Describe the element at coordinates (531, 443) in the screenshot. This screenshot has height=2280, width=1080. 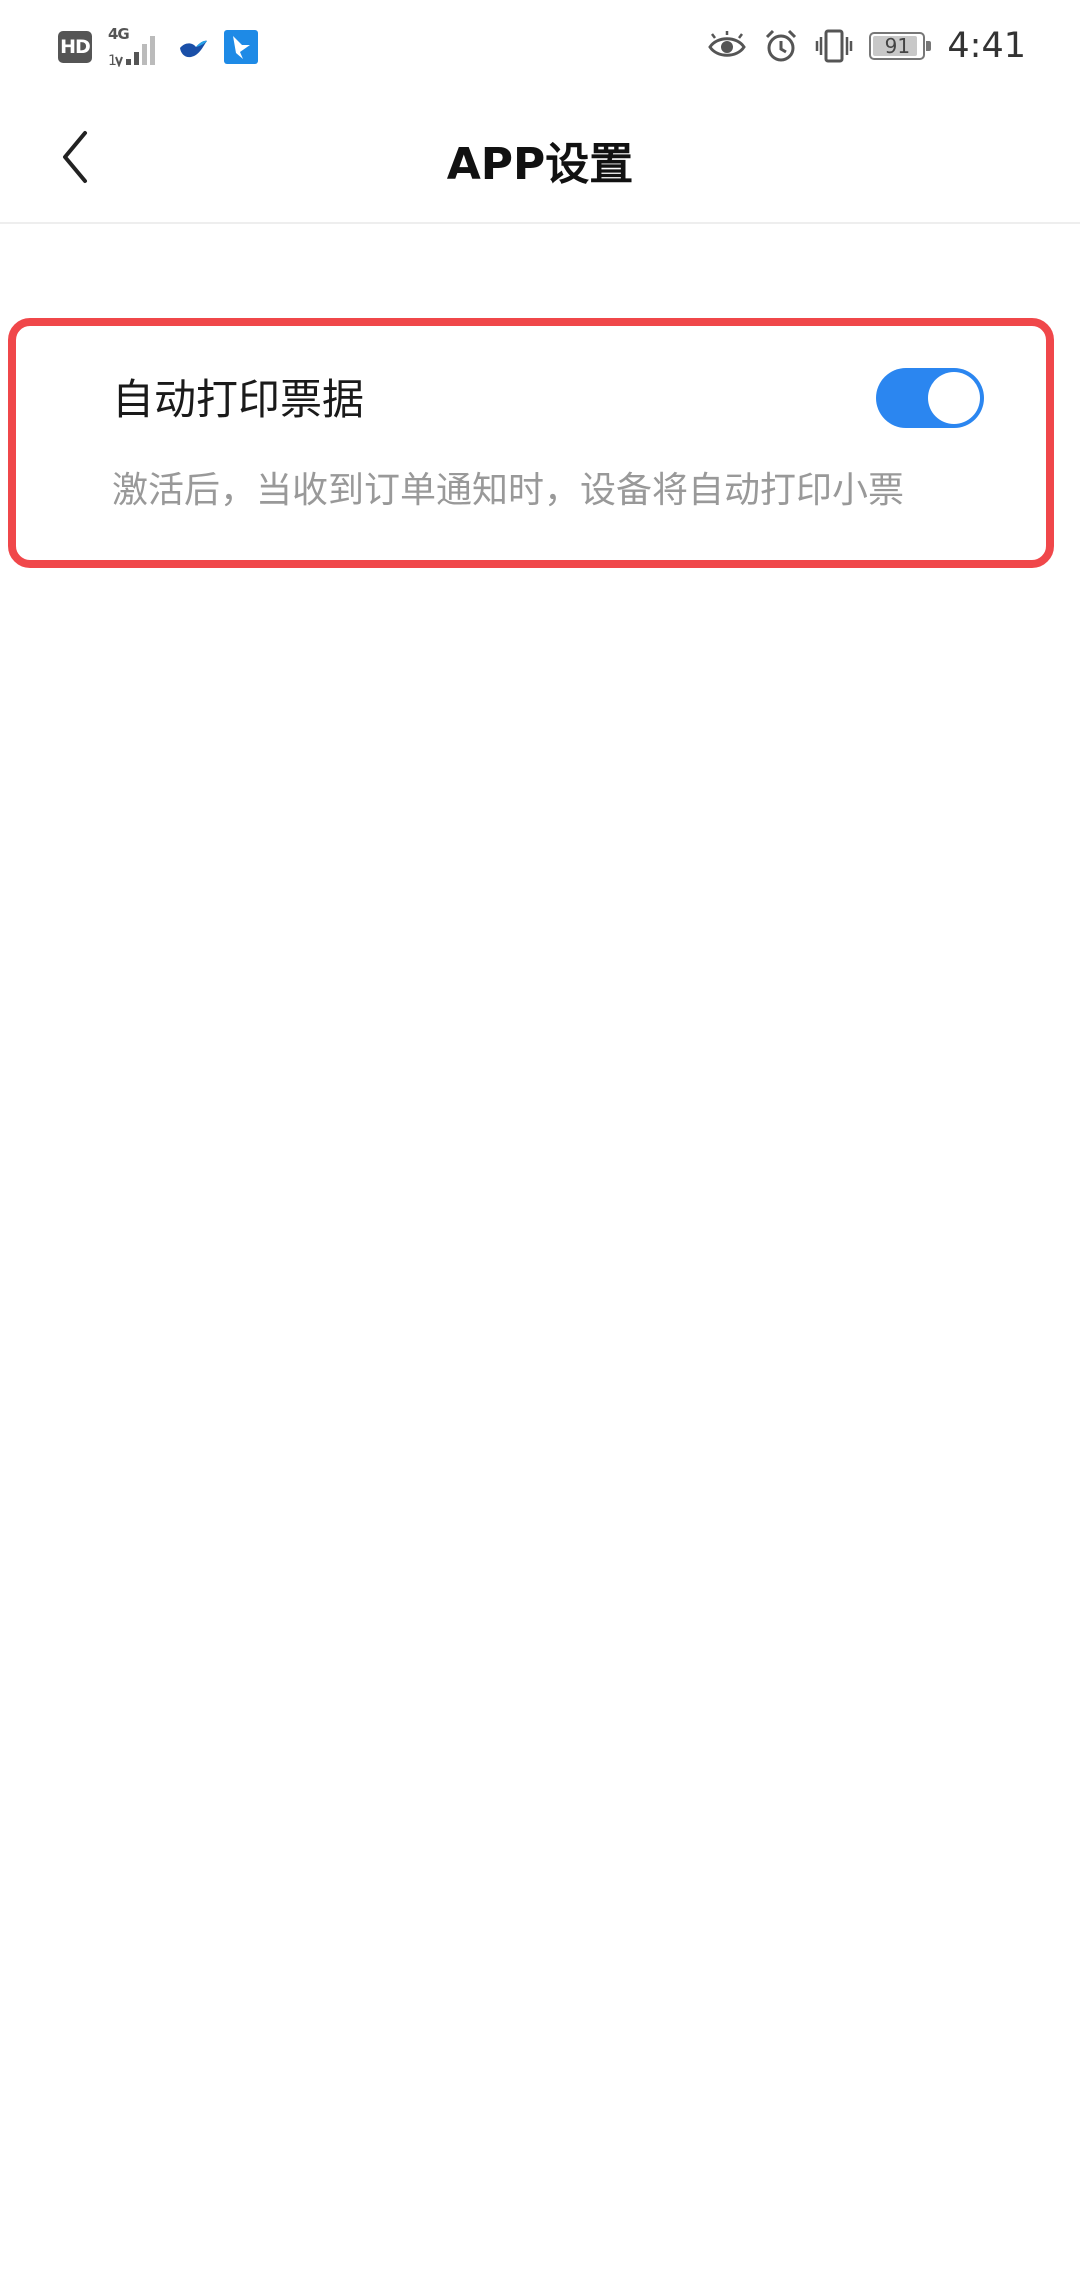
I see `auto-print-setting-card: 自动打印票据 激活后，当收到订单通知时，设备将自动打印小票` at that location.